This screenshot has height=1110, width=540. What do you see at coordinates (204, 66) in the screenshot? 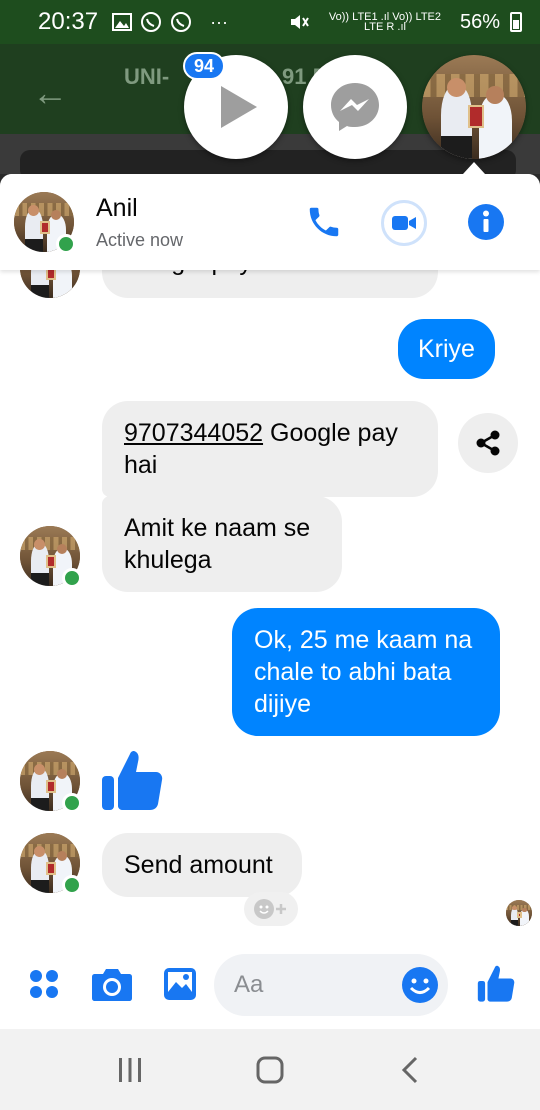
I see `notification-badge: 94` at bounding box center [204, 66].